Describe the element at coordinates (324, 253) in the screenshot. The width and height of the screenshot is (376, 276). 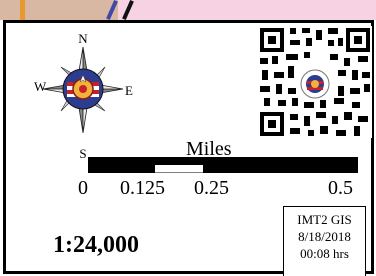
I see `map-time: 00:08 hrs` at that location.